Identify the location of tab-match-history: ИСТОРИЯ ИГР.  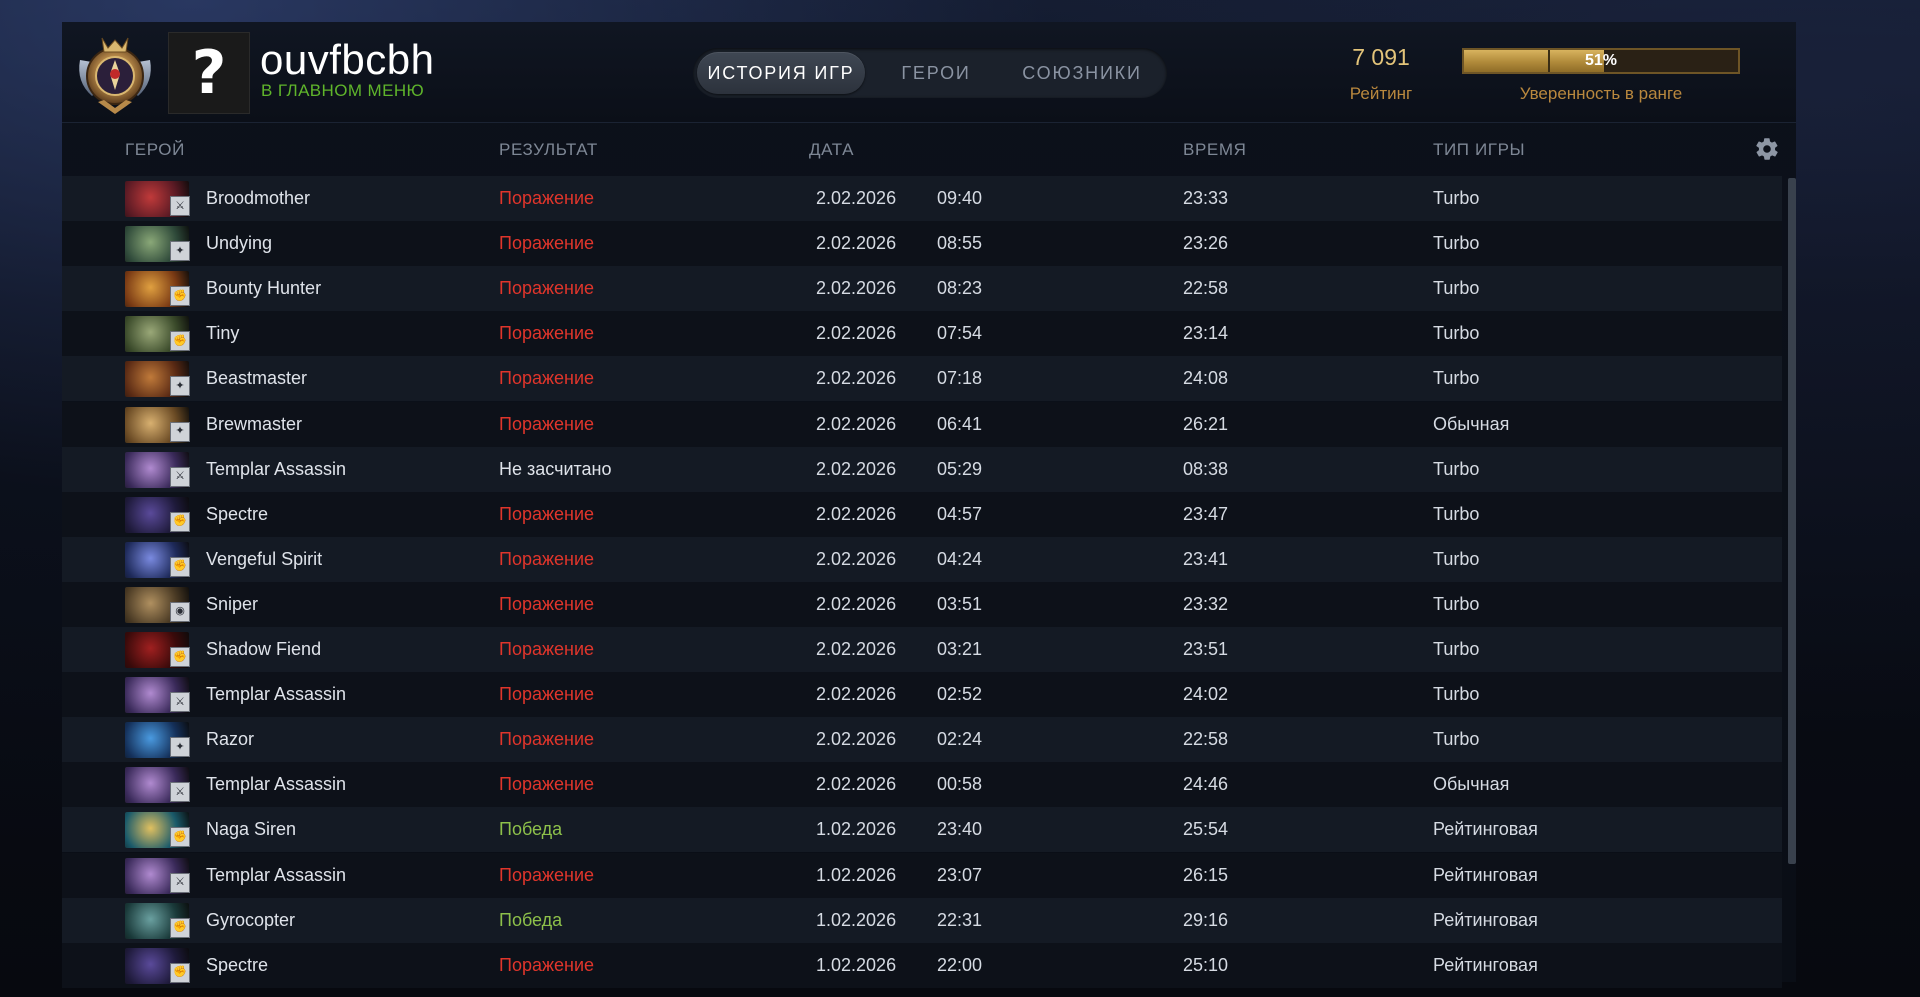
(781, 73).